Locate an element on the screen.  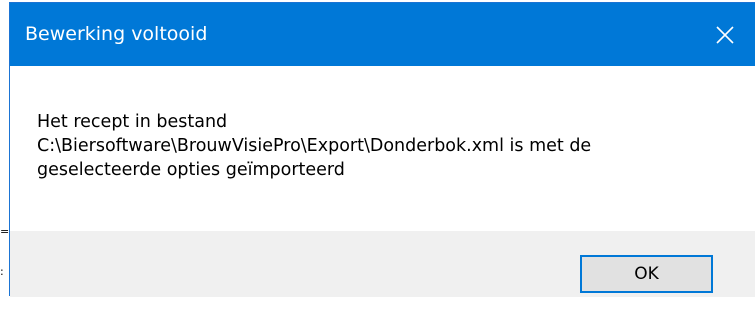
ok-button: OK is located at coordinates (646, 274).